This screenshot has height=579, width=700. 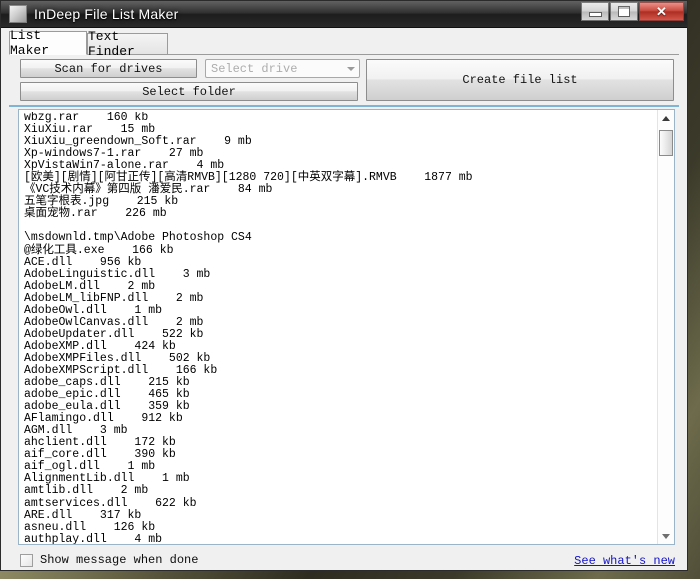 I want to click on file-list-scrollbar, so click(x=665, y=327).